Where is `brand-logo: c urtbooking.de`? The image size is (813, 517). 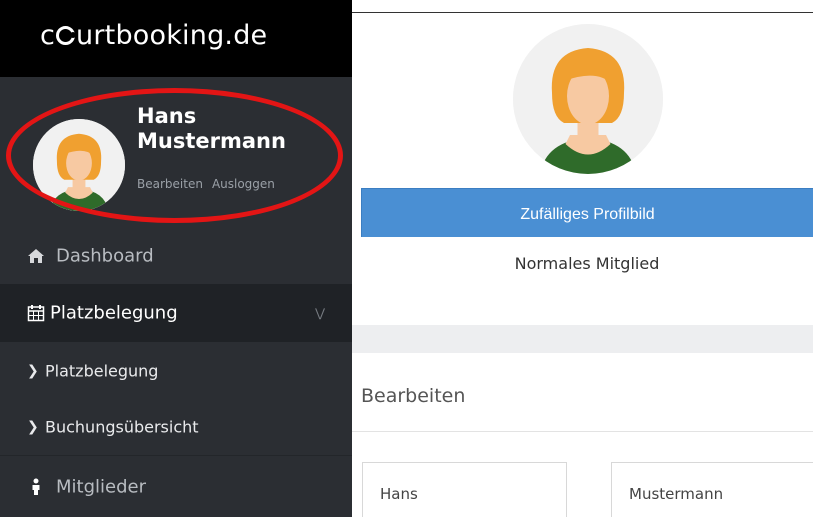
brand-logo: c urtbooking.de is located at coordinates (153, 35).